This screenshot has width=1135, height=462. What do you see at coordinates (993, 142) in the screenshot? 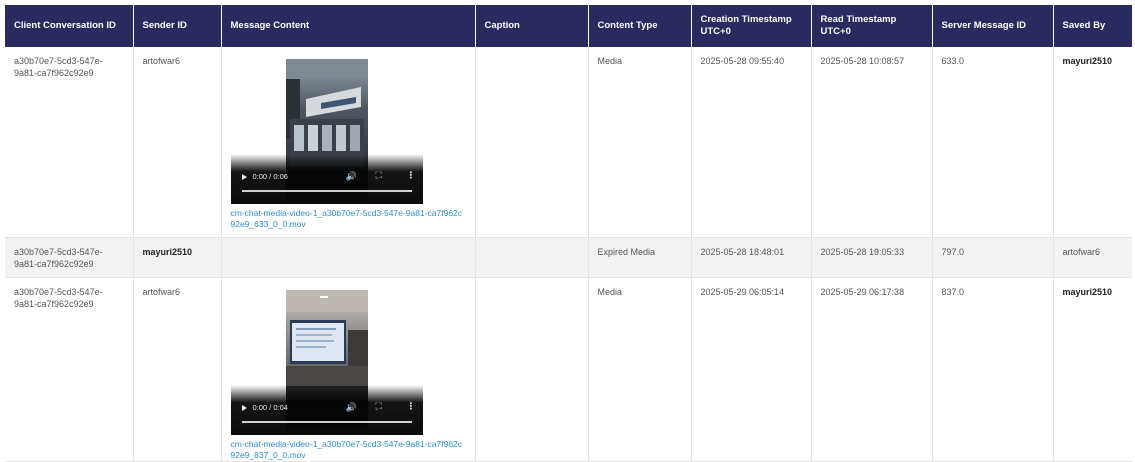
I see `cell-server-message-id: 633.0` at bounding box center [993, 142].